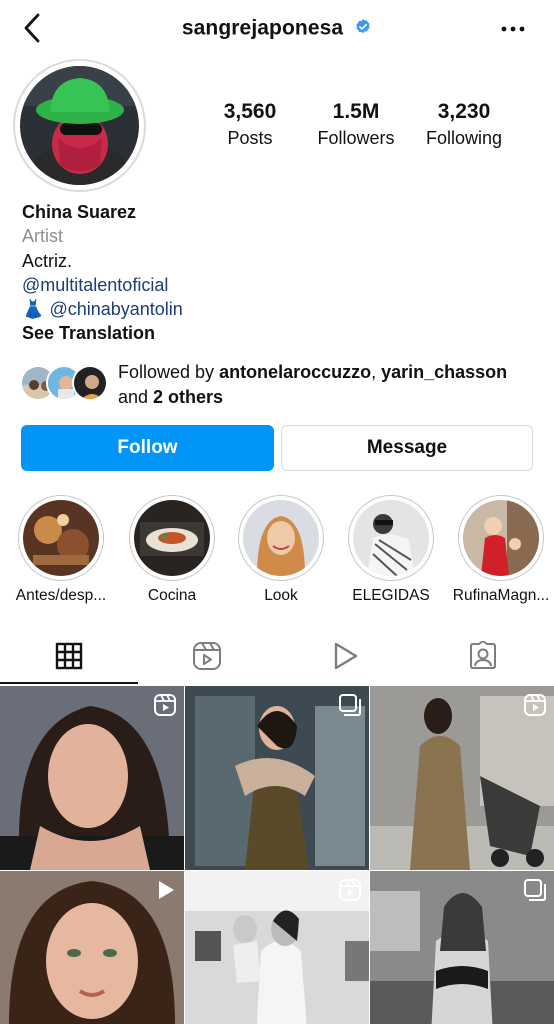 This screenshot has width=554, height=1024. I want to click on posts-stat: 3,560 Posts, so click(250, 124).